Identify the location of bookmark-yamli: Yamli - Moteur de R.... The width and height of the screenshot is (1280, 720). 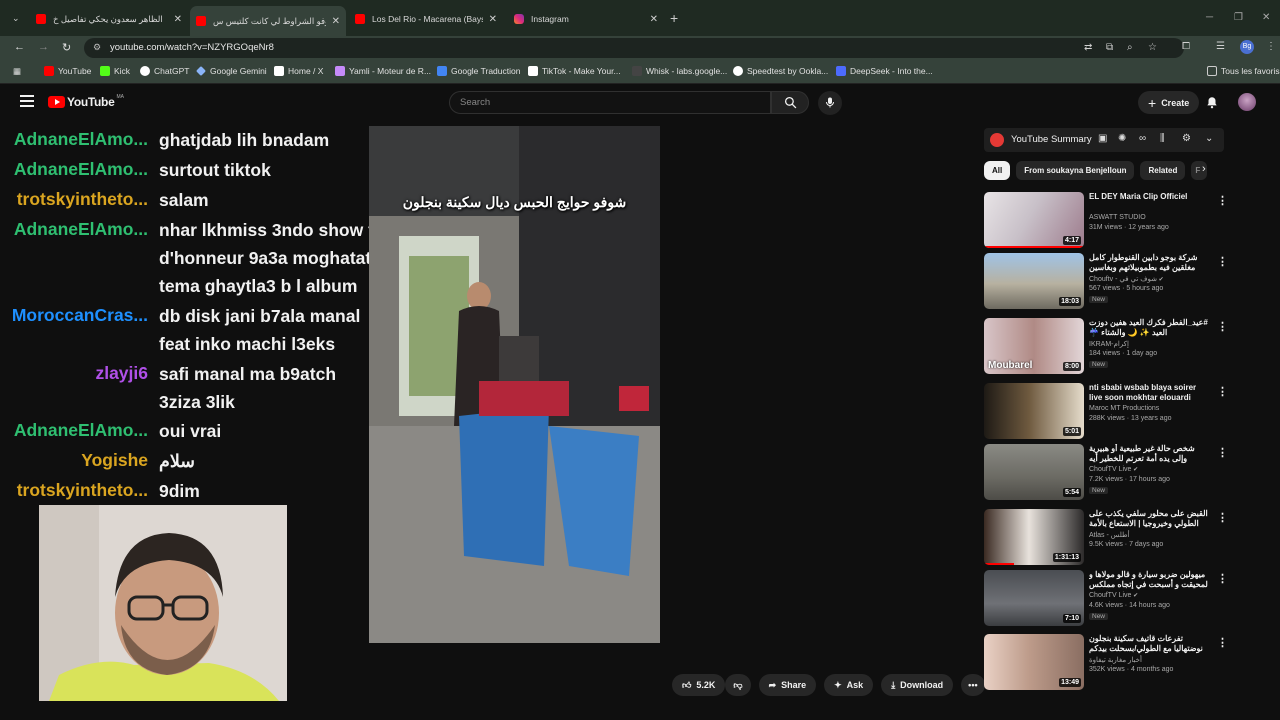
(383, 71).